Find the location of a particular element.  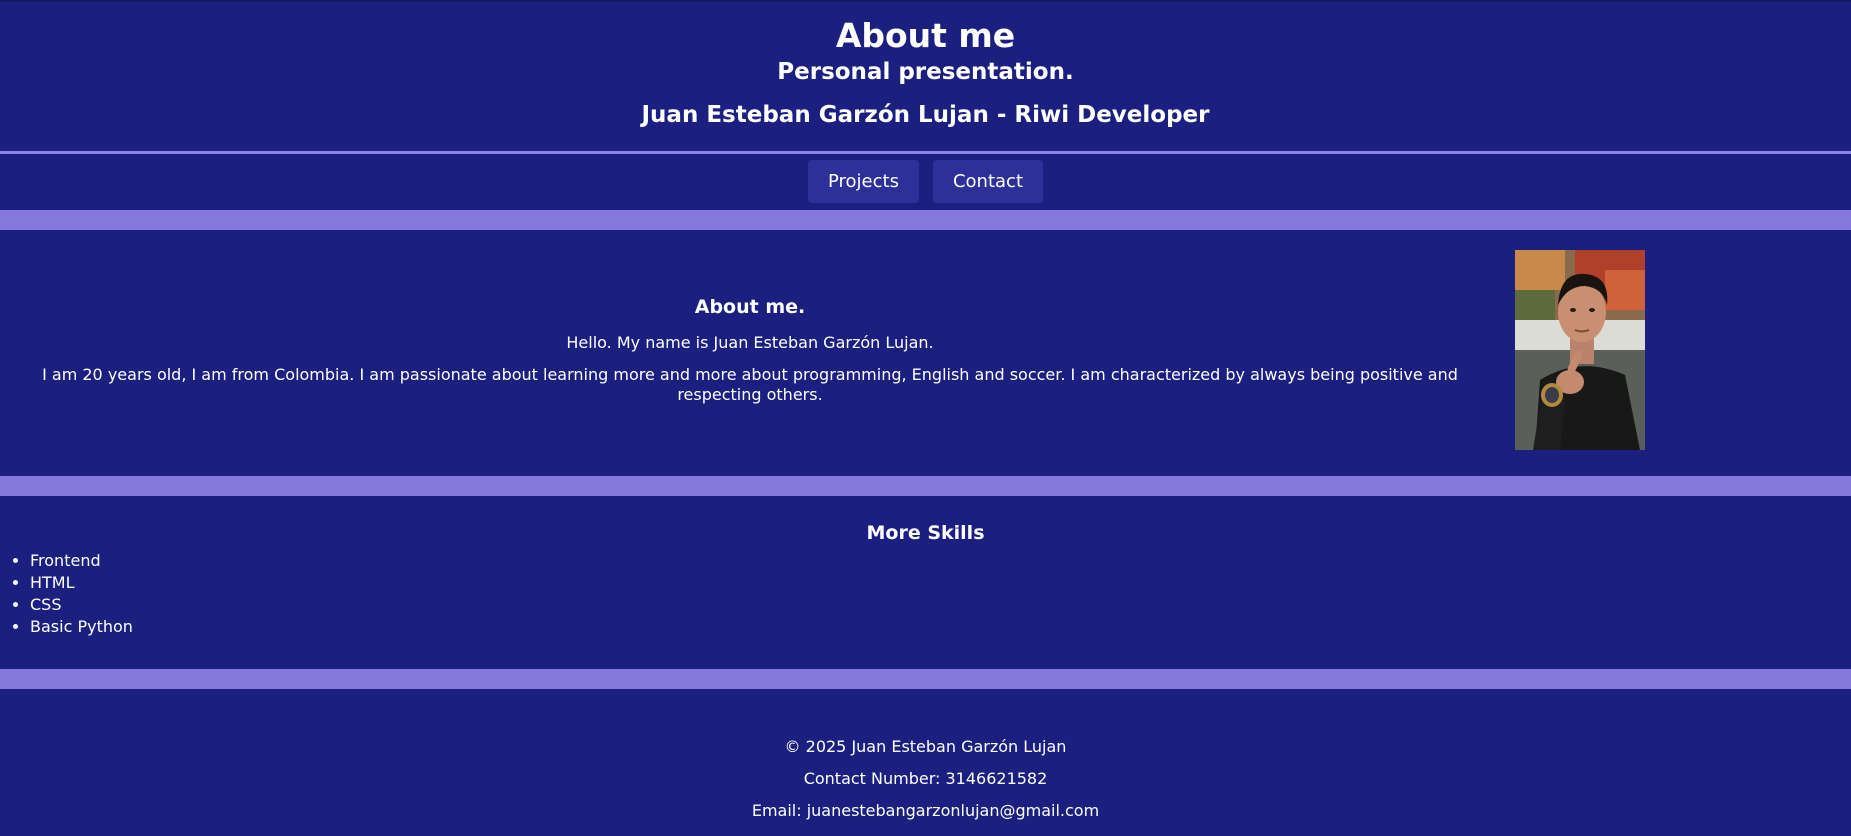

footer-email: Email: juanestebangarzonlujan@gmail.com is located at coordinates (925, 810).